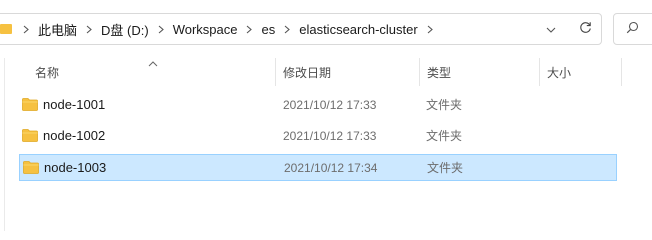 The image size is (652, 240). I want to click on search-icon, so click(632, 29).